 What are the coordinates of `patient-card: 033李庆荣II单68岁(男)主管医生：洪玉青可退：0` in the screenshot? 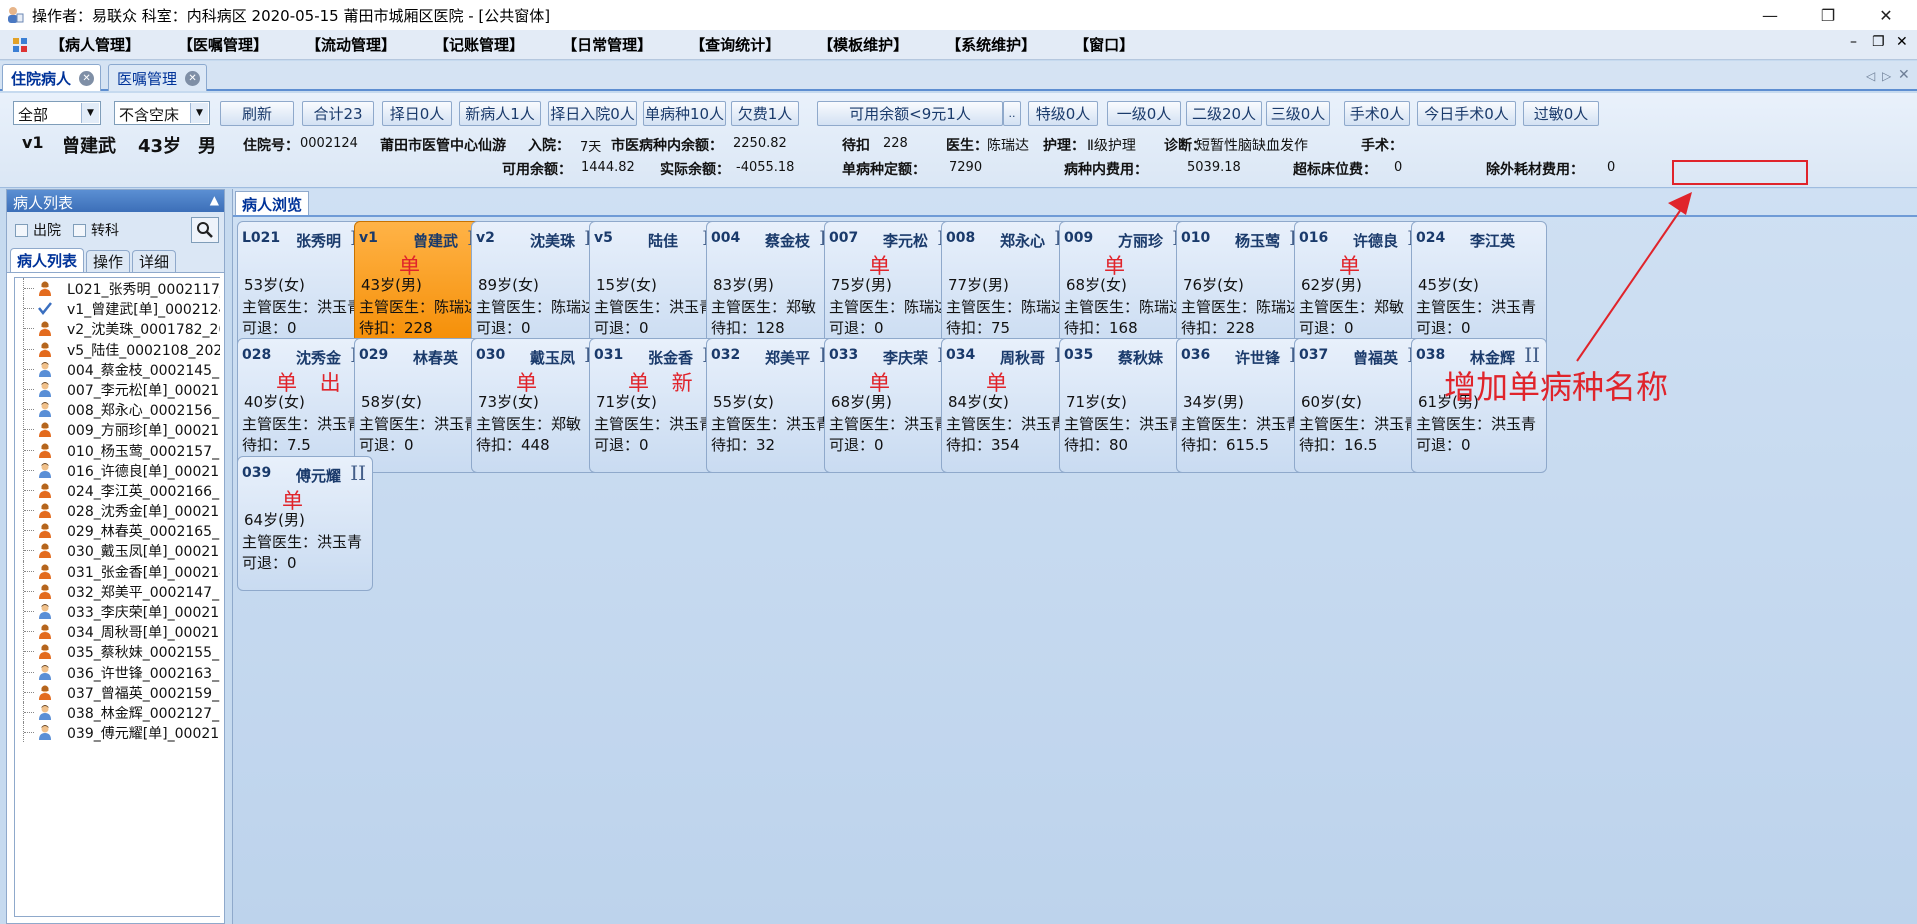 It's located at (892, 405).